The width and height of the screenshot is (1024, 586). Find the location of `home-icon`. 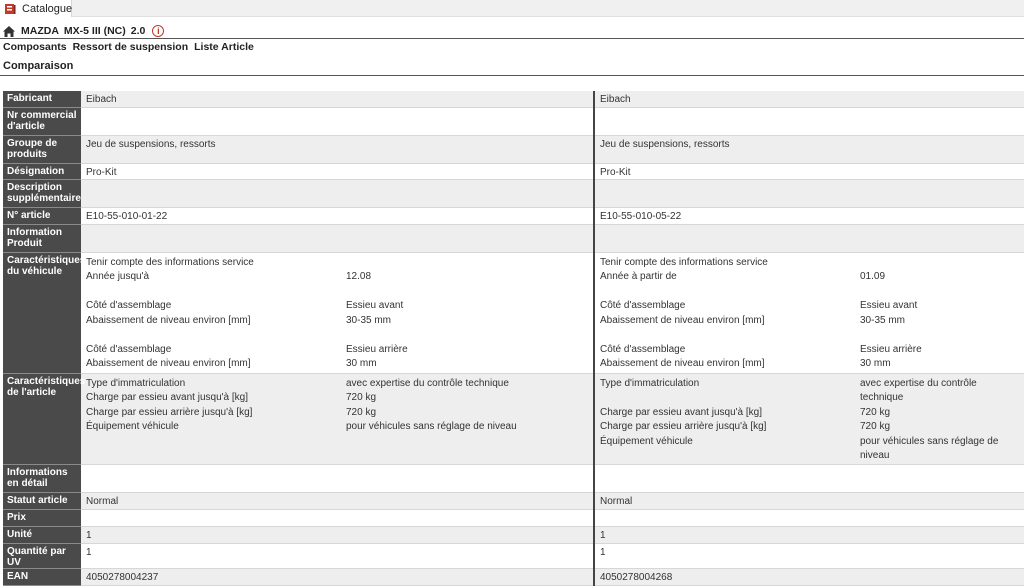

home-icon is located at coordinates (9, 31).